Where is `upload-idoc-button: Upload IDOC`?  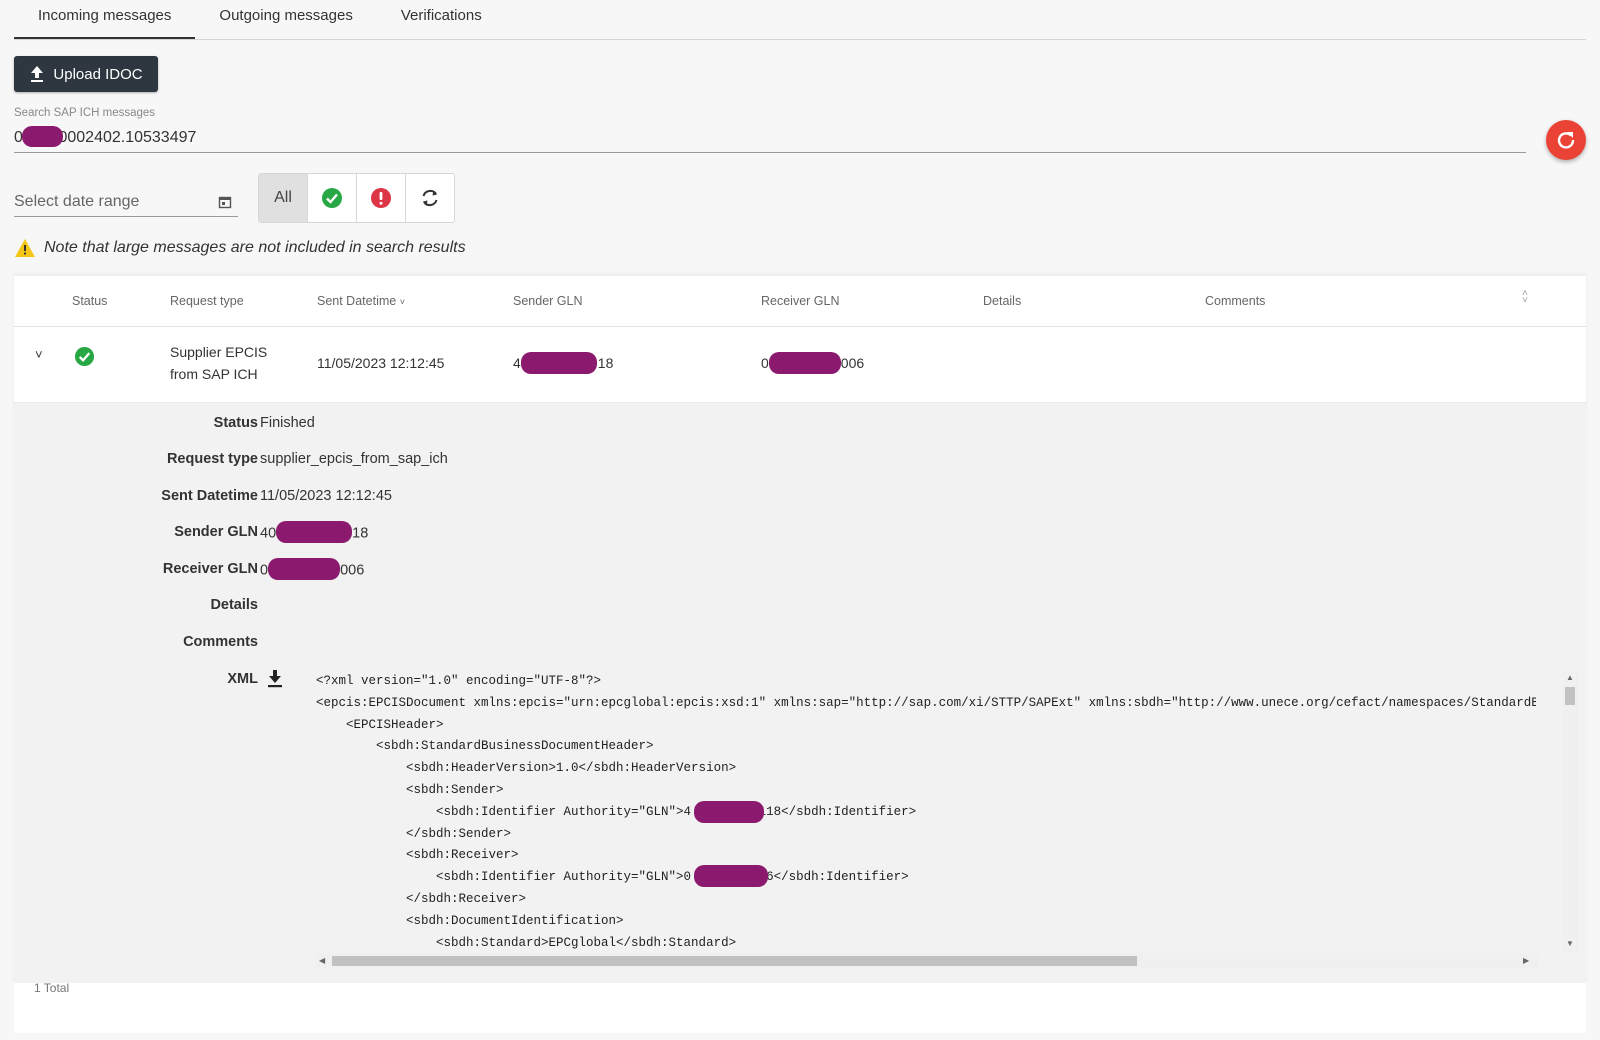 upload-idoc-button: Upload IDOC is located at coordinates (86, 74).